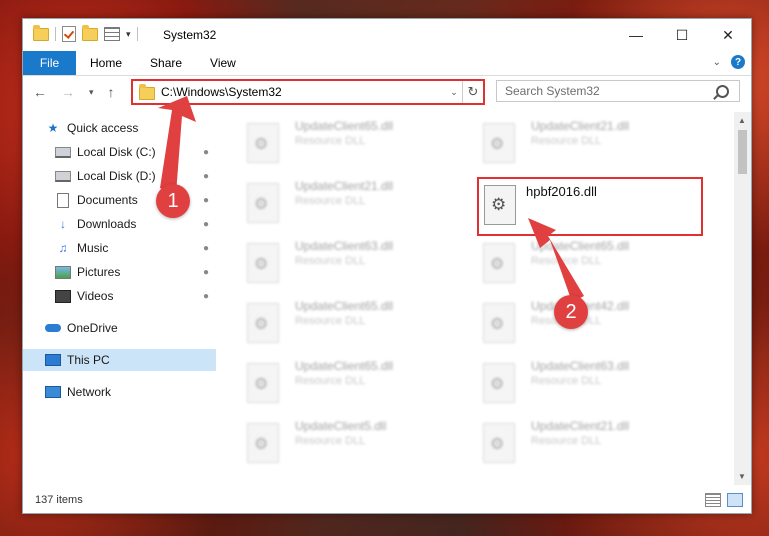 The width and height of the screenshot is (769, 536). Describe the element at coordinates (137, 34) in the screenshot. I see `separator` at that location.